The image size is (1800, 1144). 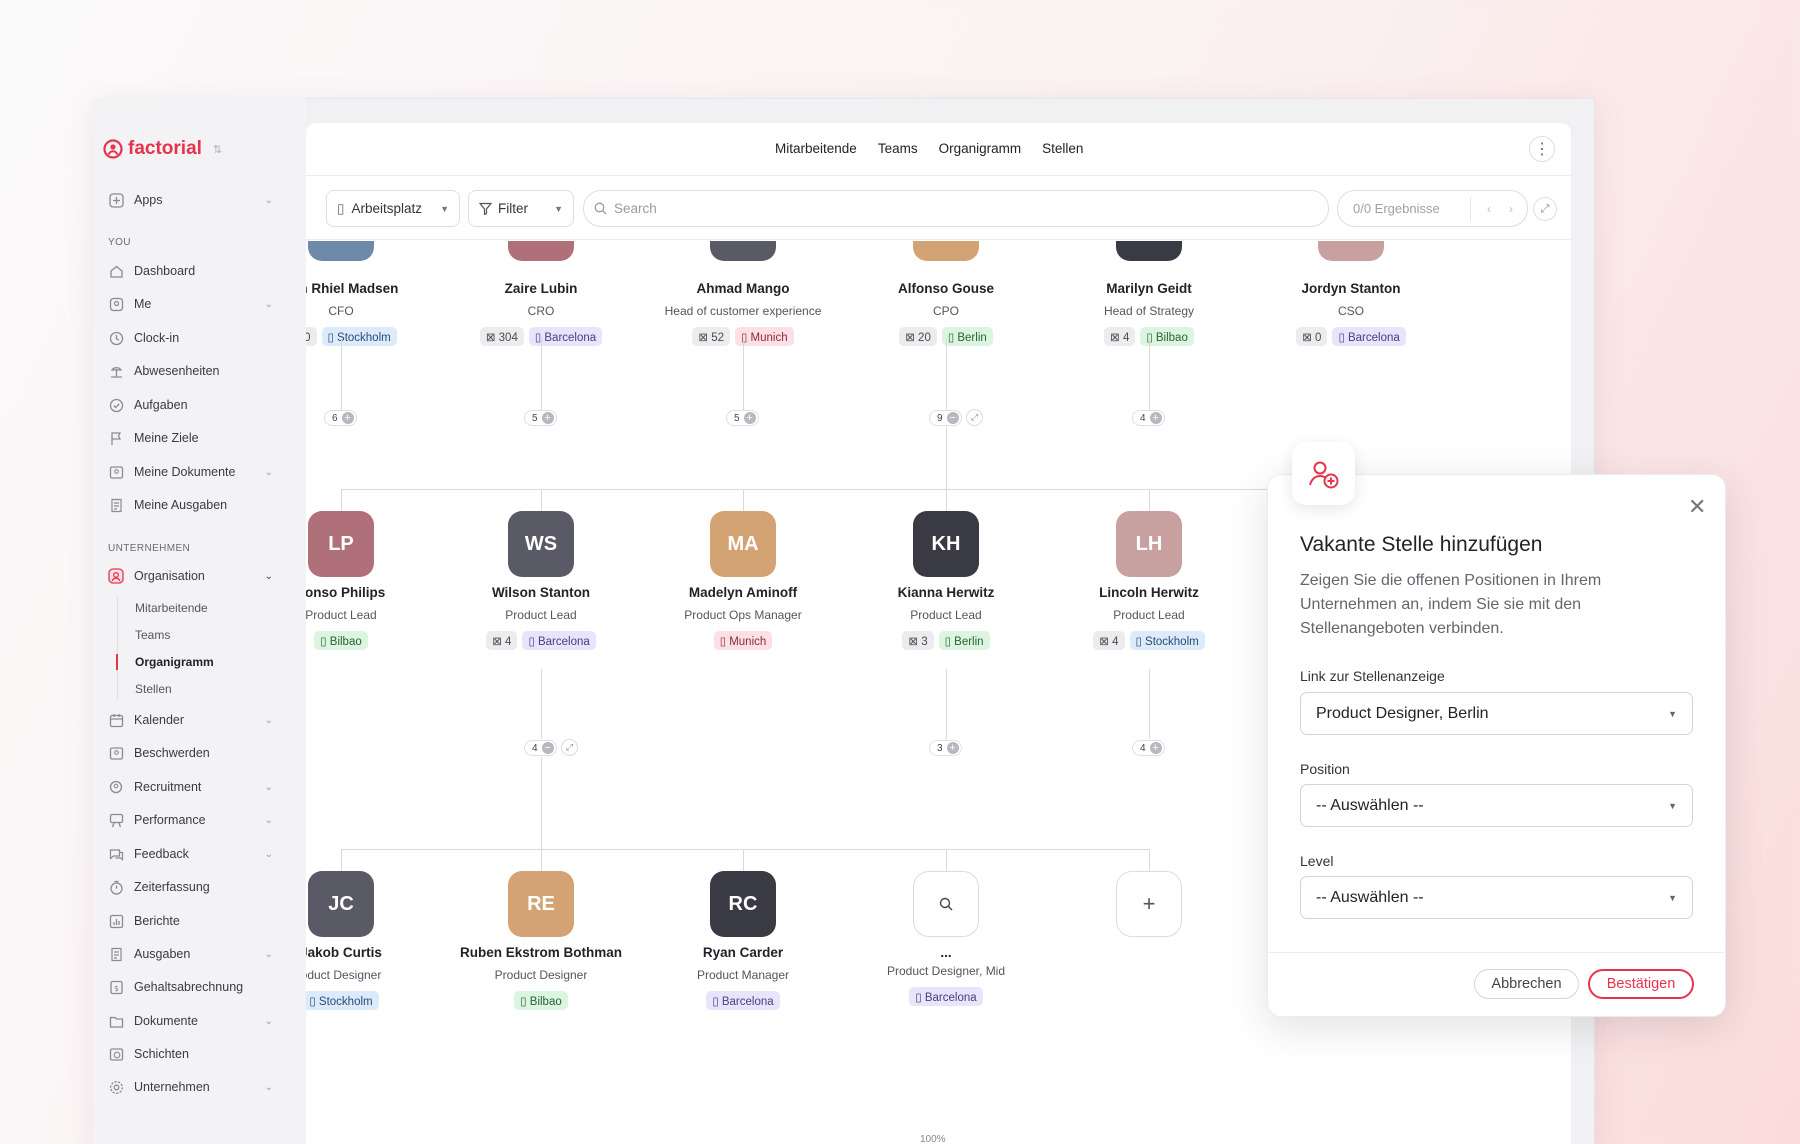 What do you see at coordinates (190, 405) in the screenshot?
I see `sidebar-item-aufgaben: Aufgaben` at bounding box center [190, 405].